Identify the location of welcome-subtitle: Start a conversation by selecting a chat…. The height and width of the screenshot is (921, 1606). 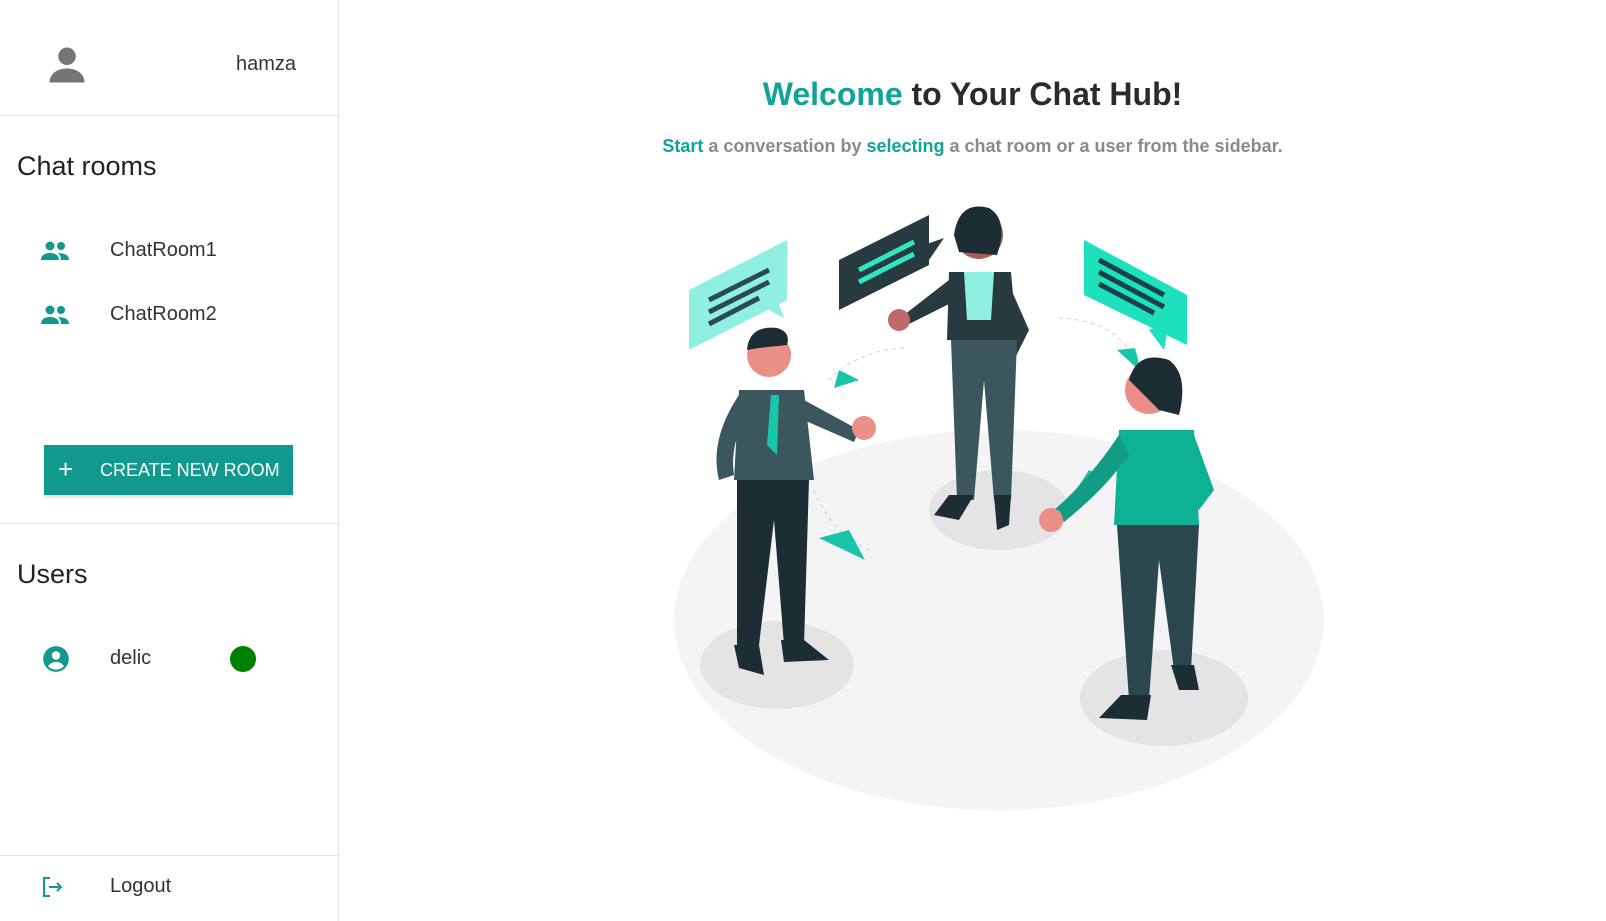
(972, 146).